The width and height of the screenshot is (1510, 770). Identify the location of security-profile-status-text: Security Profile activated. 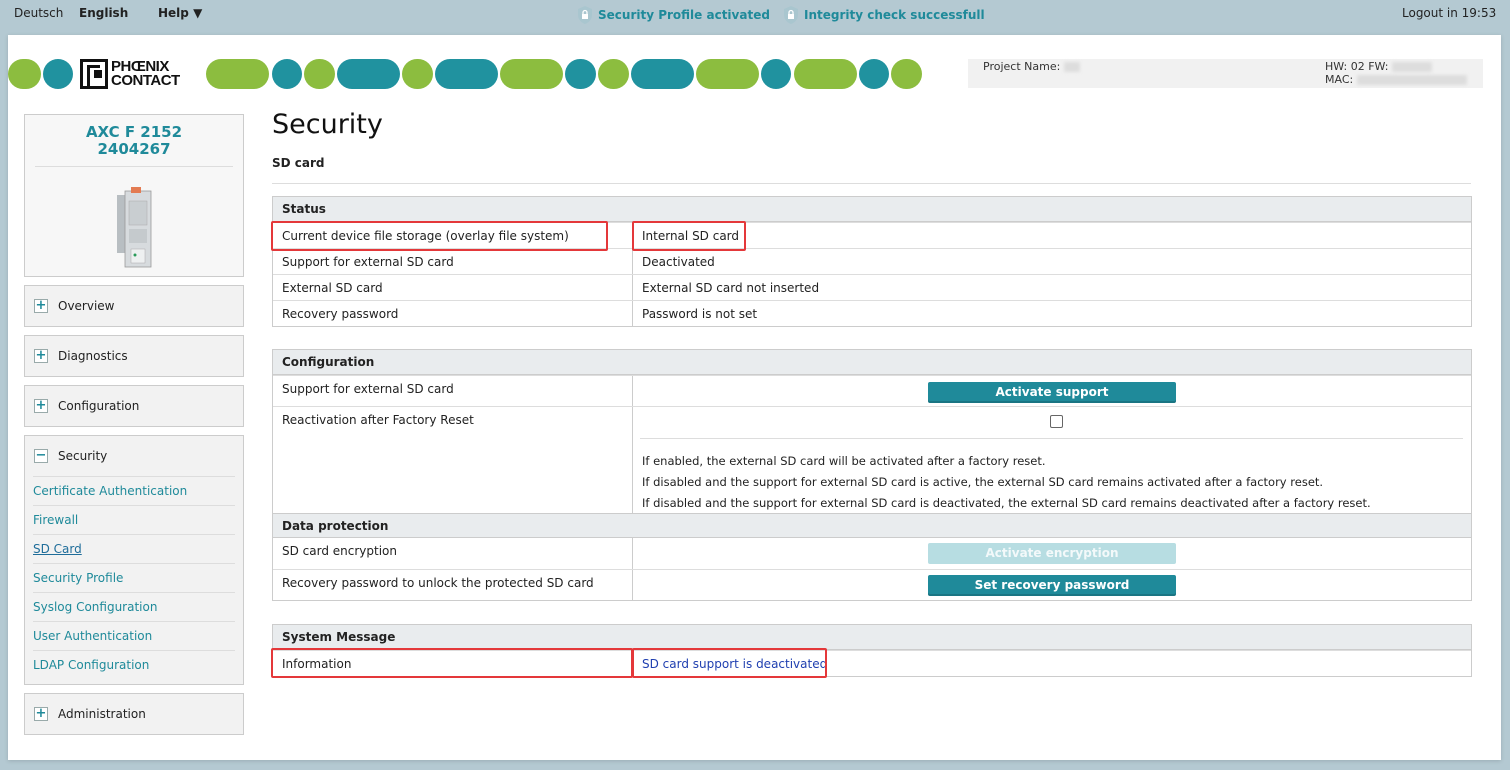
(684, 15).